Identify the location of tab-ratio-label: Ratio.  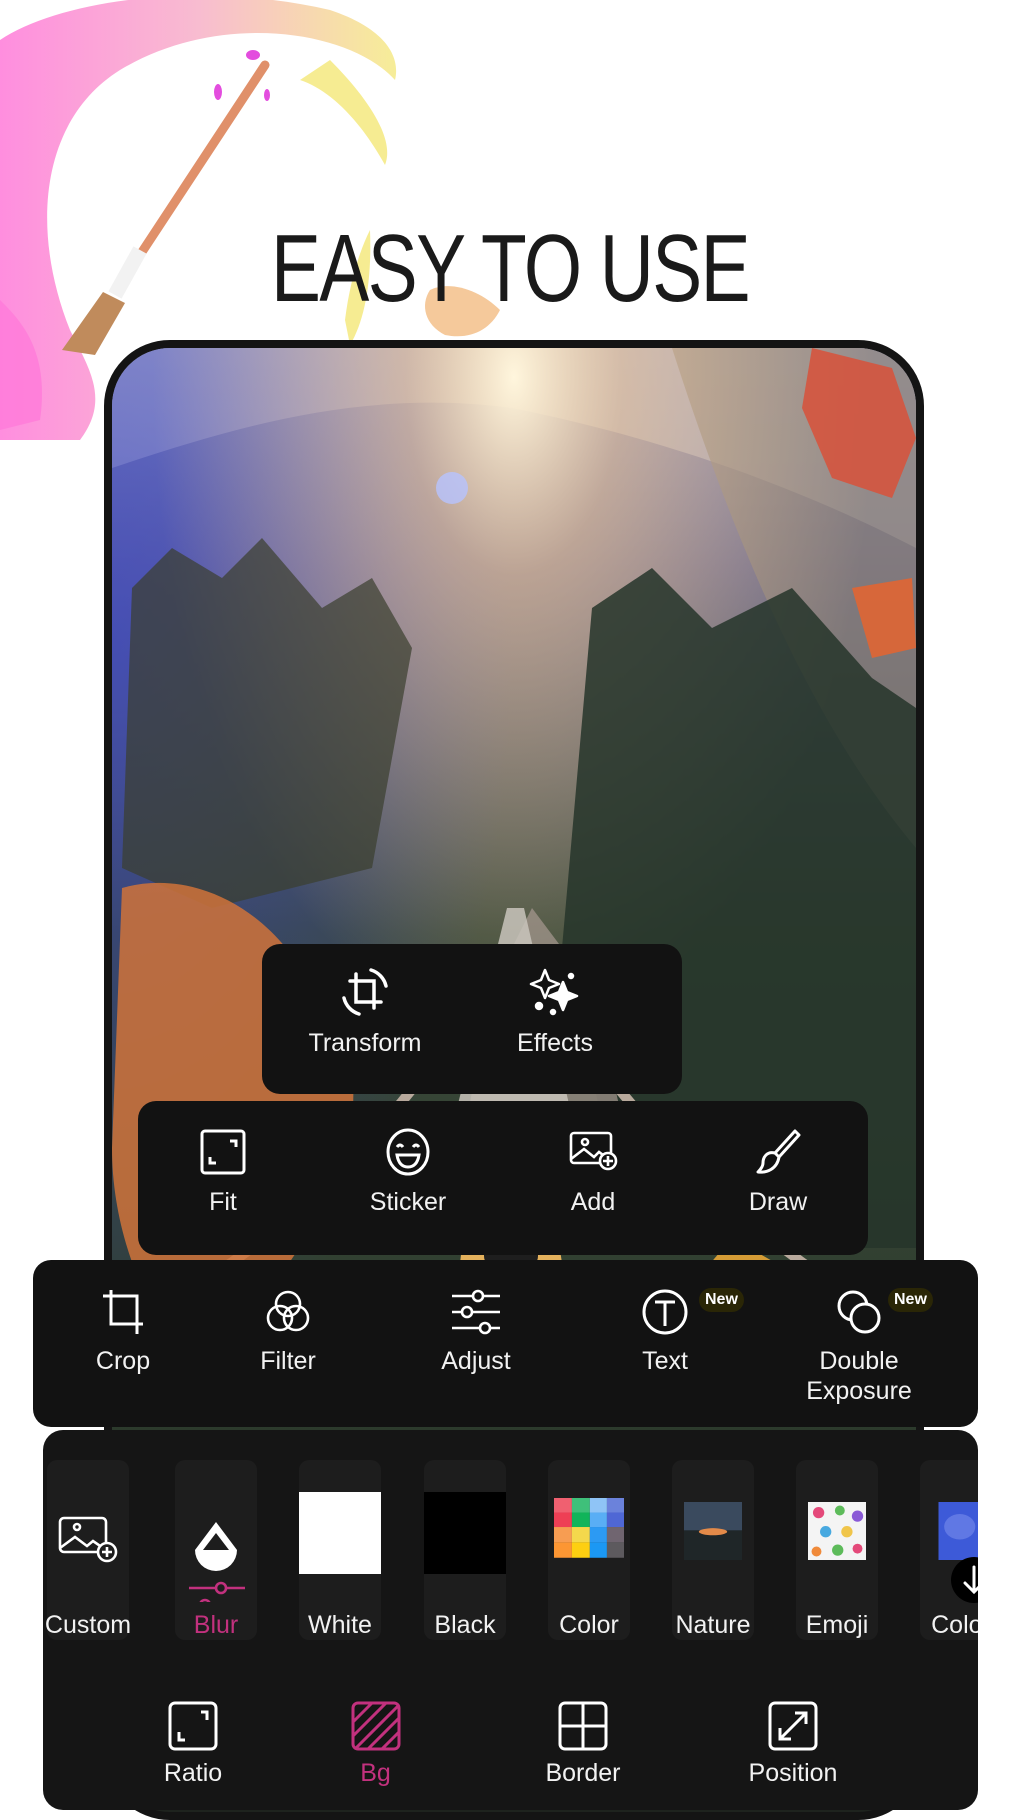
(193, 1773).